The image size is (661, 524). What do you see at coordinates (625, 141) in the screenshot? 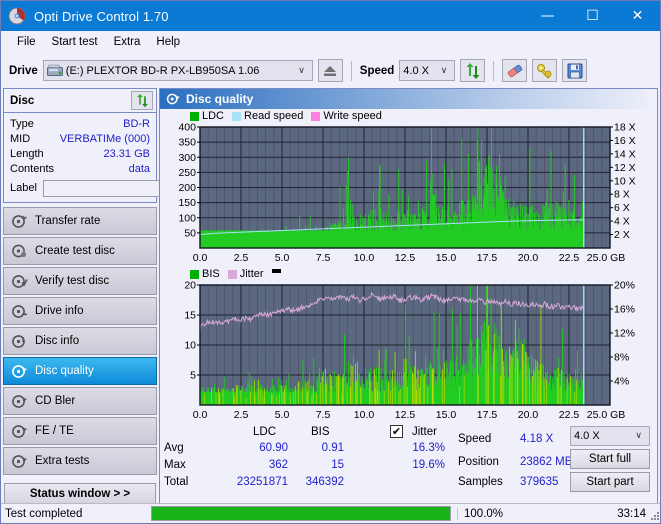
I see `svg-text: 16 X` at bounding box center [625, 141].